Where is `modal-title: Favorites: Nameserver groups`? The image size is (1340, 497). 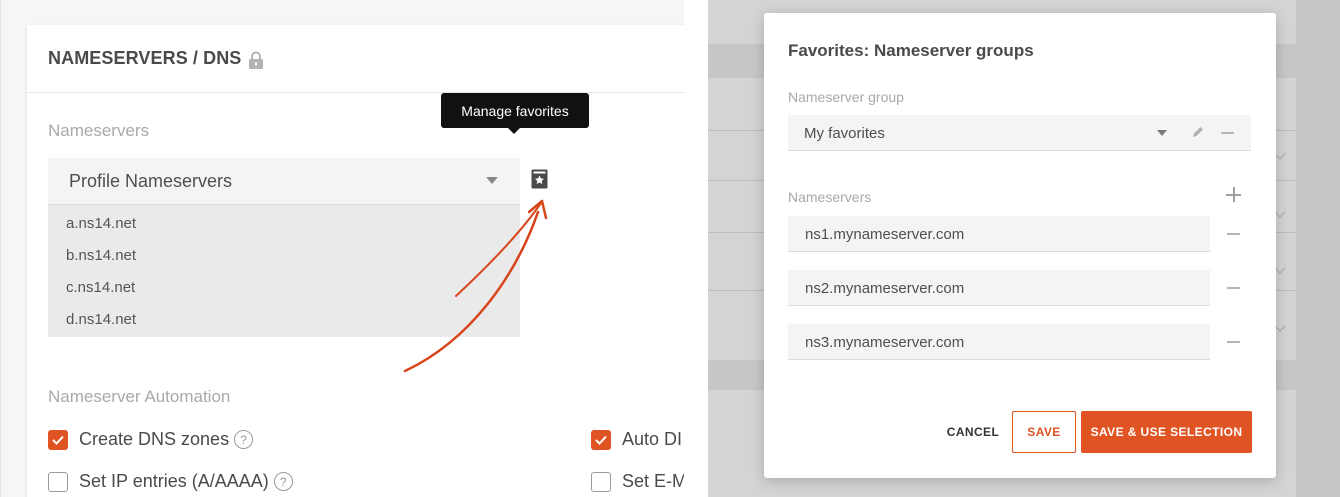 modal-title: Favorites: Nameserver groups is located at coordinates (911, 50).